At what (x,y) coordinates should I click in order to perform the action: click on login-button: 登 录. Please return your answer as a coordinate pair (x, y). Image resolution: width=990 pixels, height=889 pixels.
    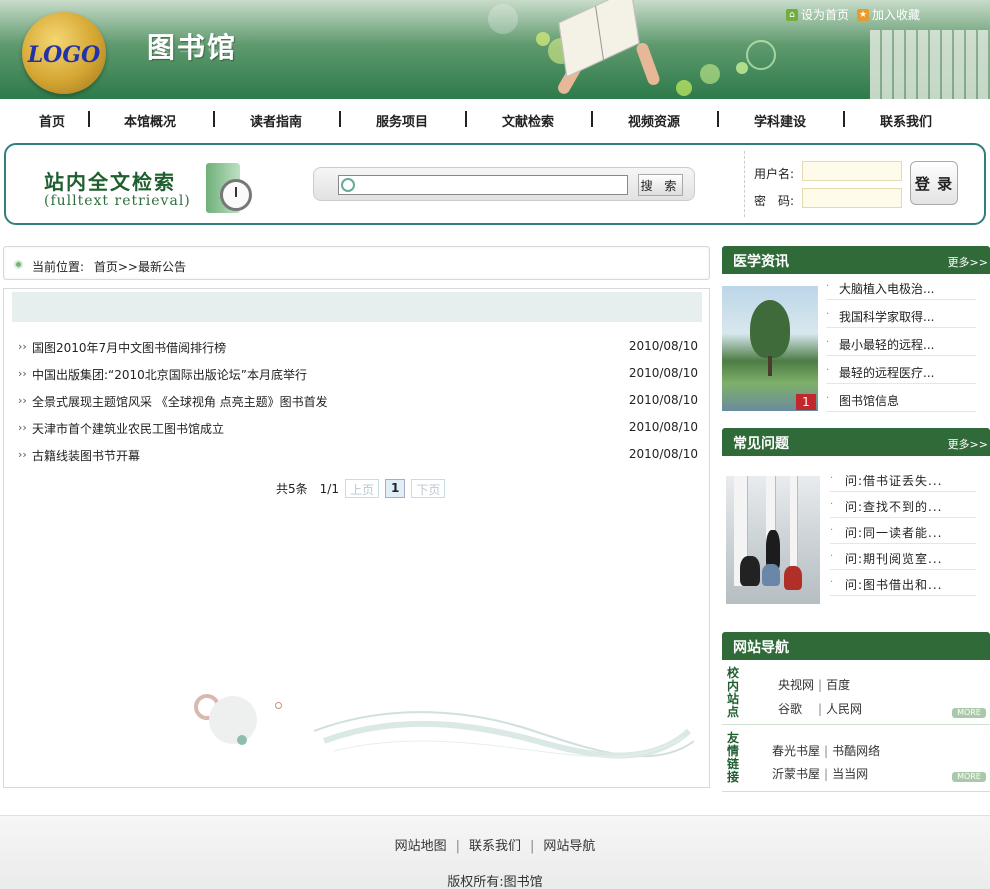
    Looking at the image, I should click on (934, 183).